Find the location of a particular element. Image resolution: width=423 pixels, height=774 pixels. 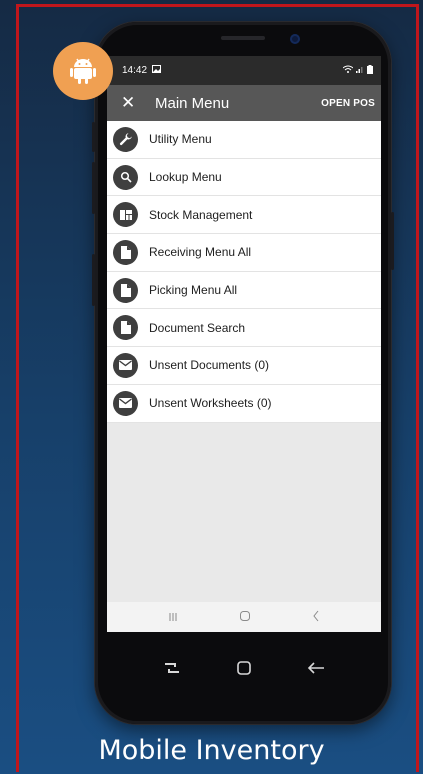

product-caption: Mobile Inventory is located at coordinates (211, 750).